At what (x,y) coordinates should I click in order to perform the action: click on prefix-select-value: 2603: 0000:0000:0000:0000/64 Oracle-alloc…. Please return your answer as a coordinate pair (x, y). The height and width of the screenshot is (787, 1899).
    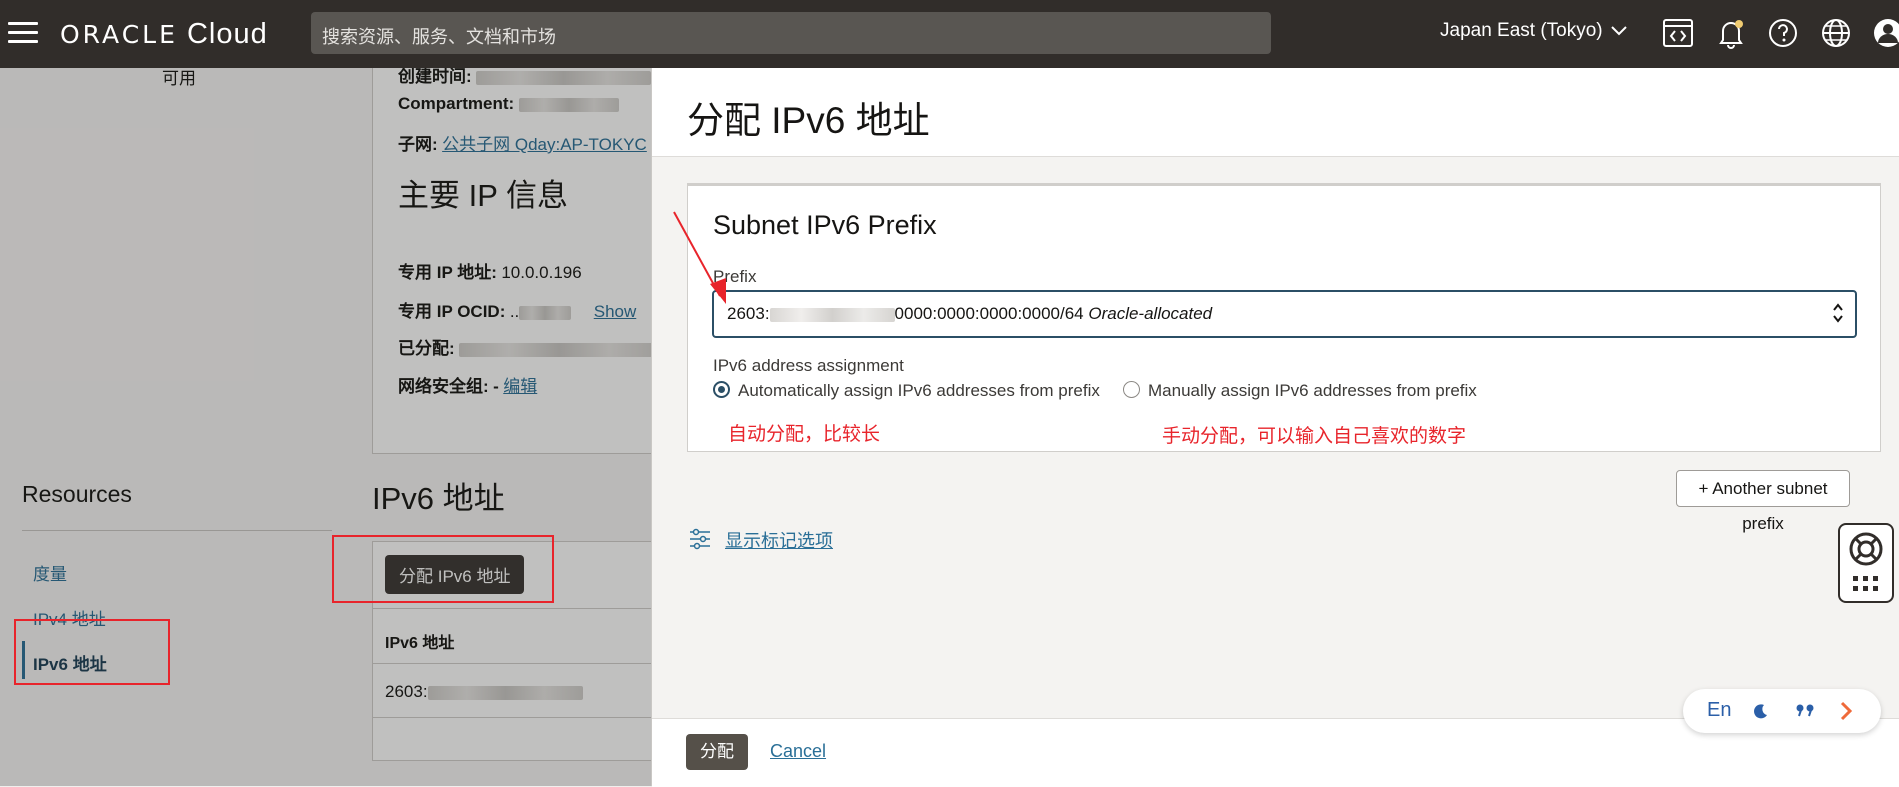
    Looking at the image, I should click on (970, 313).